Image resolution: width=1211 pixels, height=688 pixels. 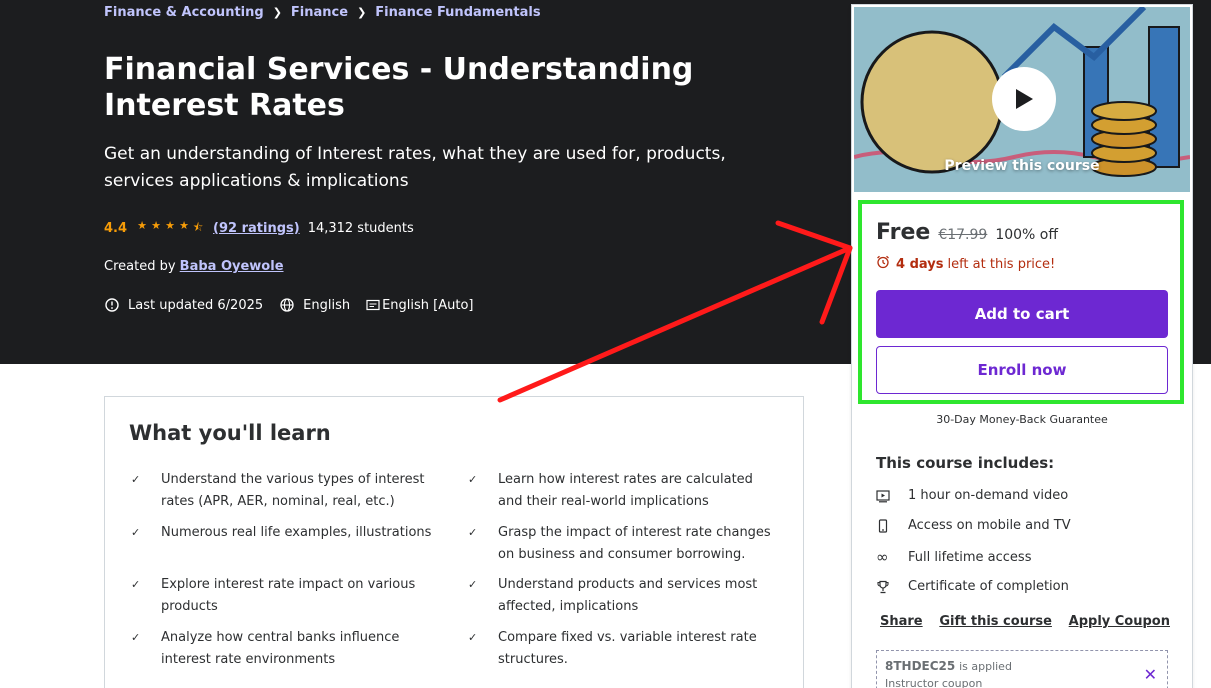 I want to click on apply-coupon-button: Apply Coupon, so click(x=1119, y=621).